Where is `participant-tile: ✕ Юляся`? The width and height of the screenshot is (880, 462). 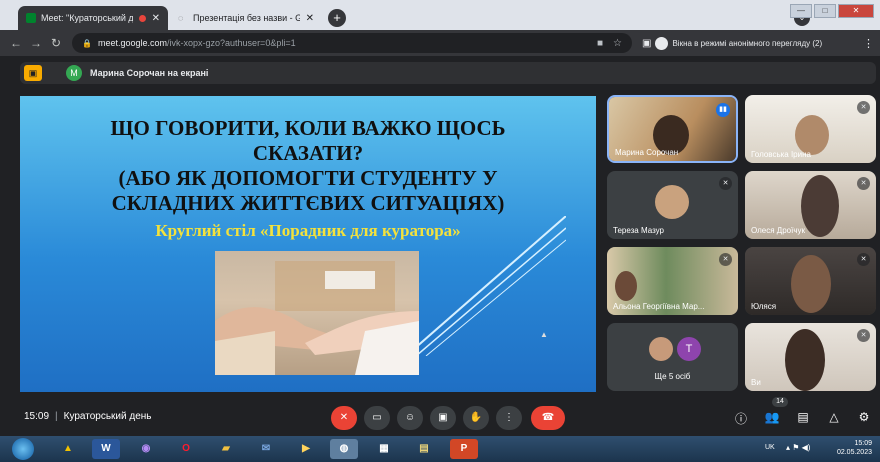 participant-tile: ✕ Юляся is located at coordinates (810, 281).